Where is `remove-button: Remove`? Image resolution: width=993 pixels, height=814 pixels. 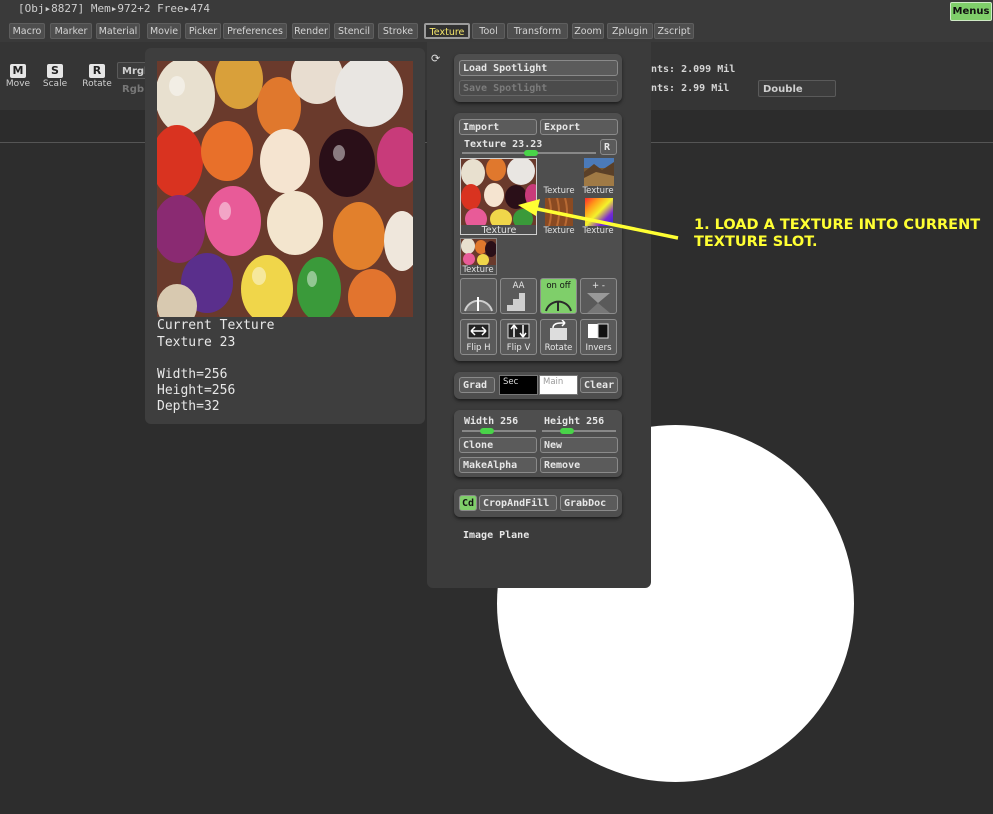 remove-button: Remove is located at coordinates (579, 465).